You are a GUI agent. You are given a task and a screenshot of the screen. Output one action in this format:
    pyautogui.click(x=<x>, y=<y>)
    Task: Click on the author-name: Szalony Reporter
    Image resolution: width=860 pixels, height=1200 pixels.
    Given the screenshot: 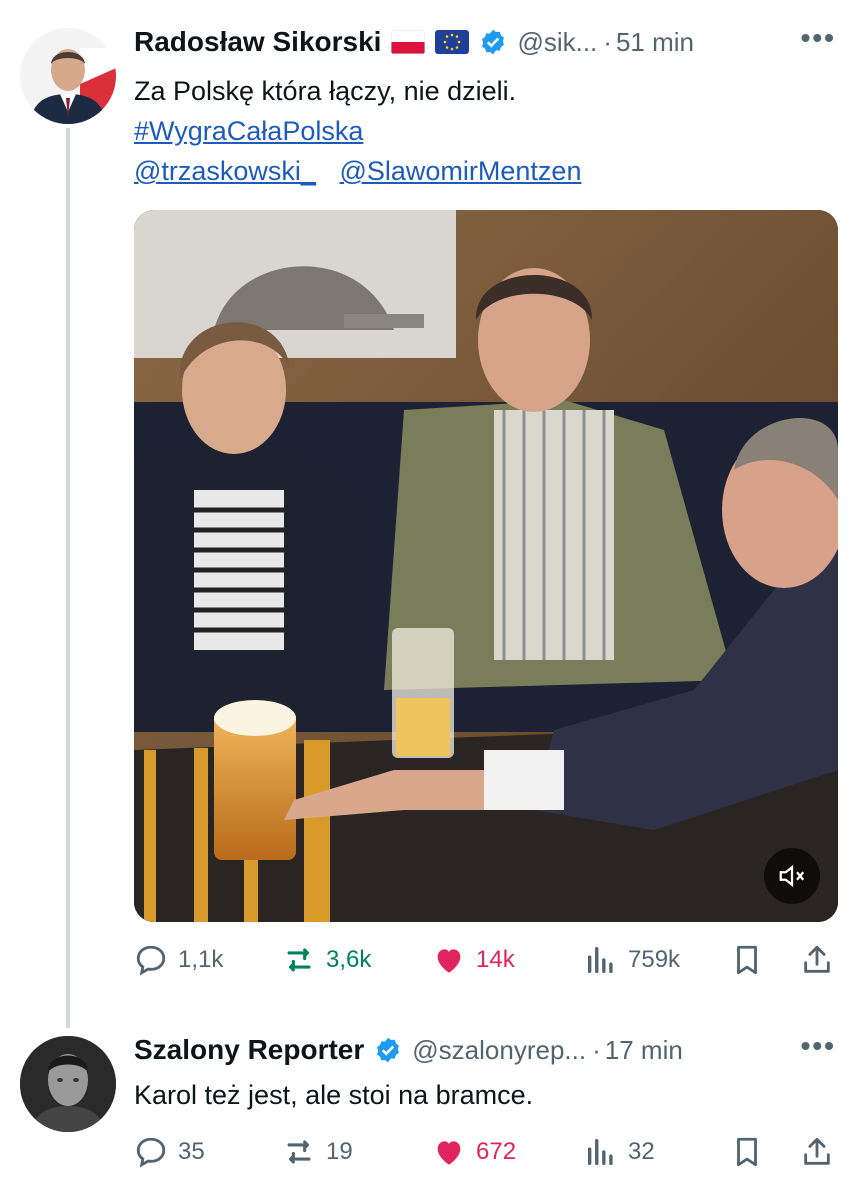 What is the action you would take?
    pyautogui.click(x=249, y=1050)
    